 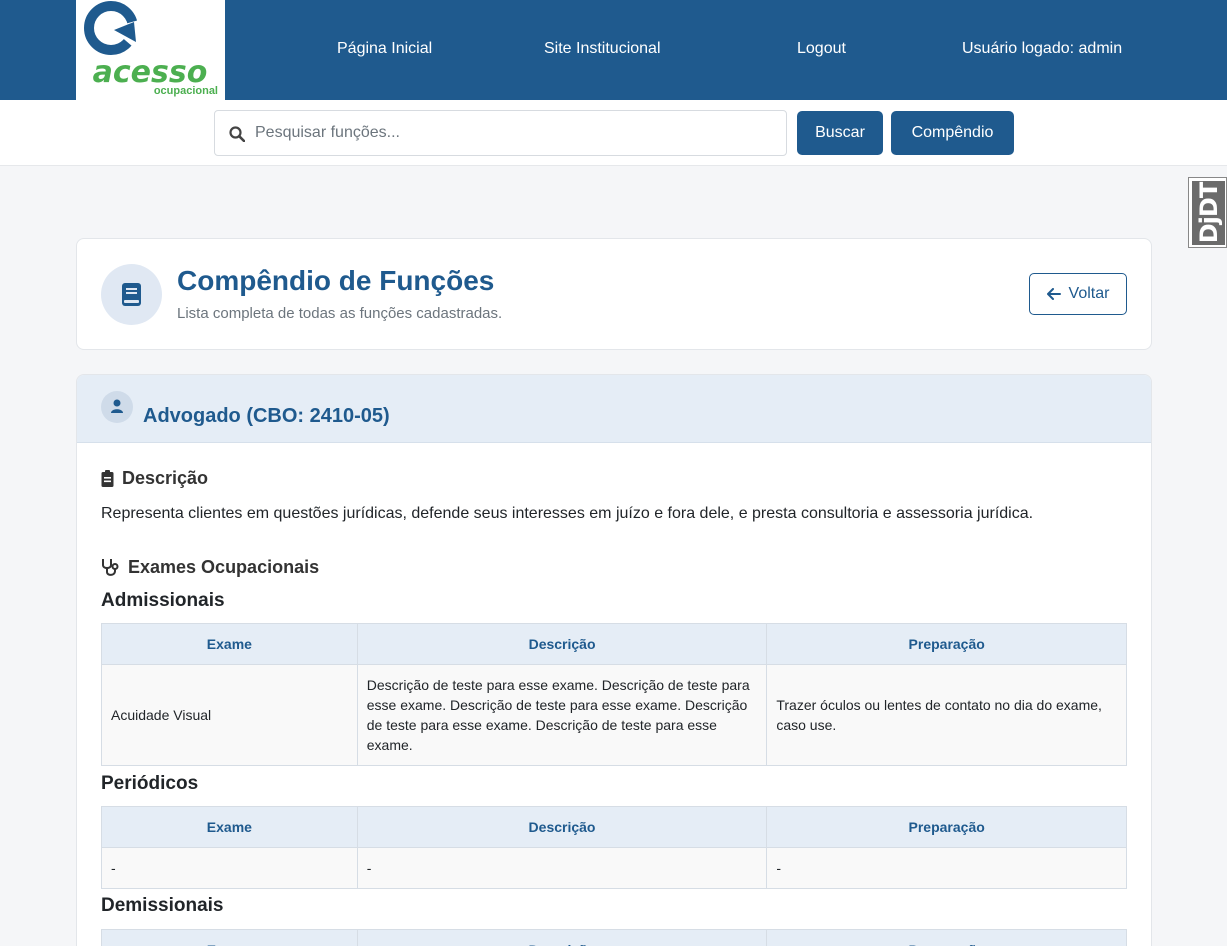 I want to click on clipboard-icon, so click(x=107, y=478).